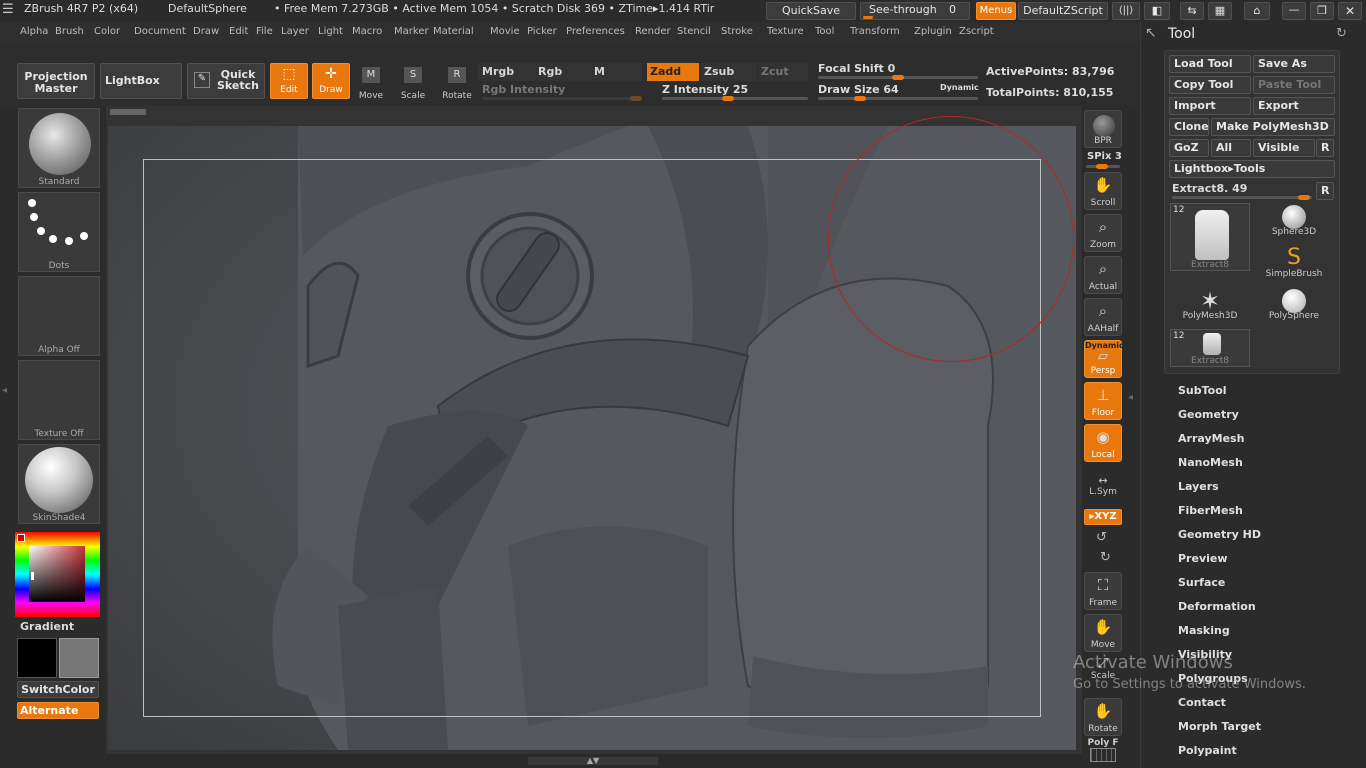  Describe the element at coordinates (729, 72) in the screenshot. I see `zsub-button: Zsub` at that location.